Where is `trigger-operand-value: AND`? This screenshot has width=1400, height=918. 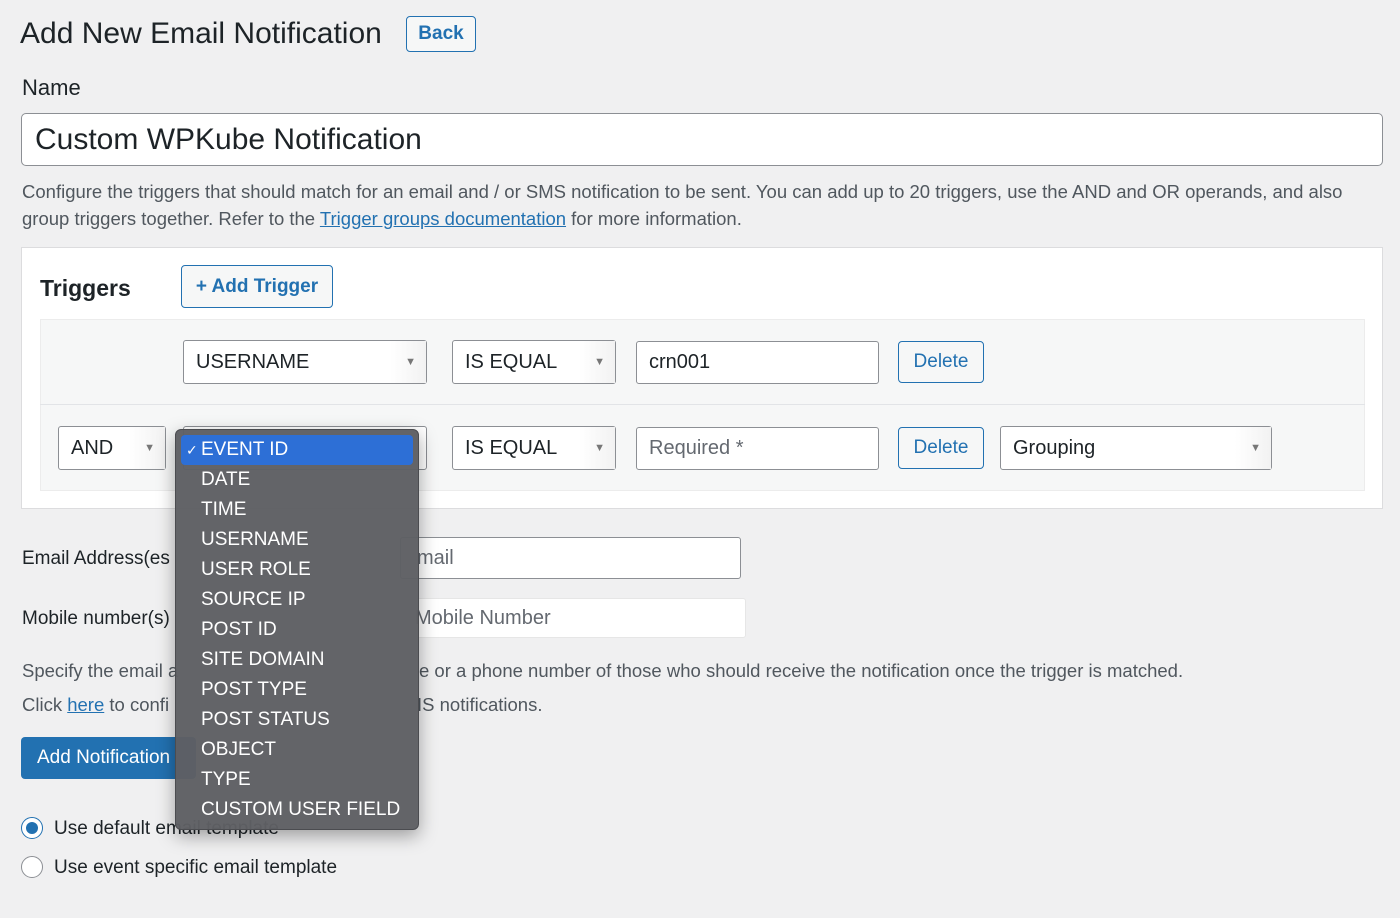
trigger-operand-value: AND is located at coordinates (92, 447).